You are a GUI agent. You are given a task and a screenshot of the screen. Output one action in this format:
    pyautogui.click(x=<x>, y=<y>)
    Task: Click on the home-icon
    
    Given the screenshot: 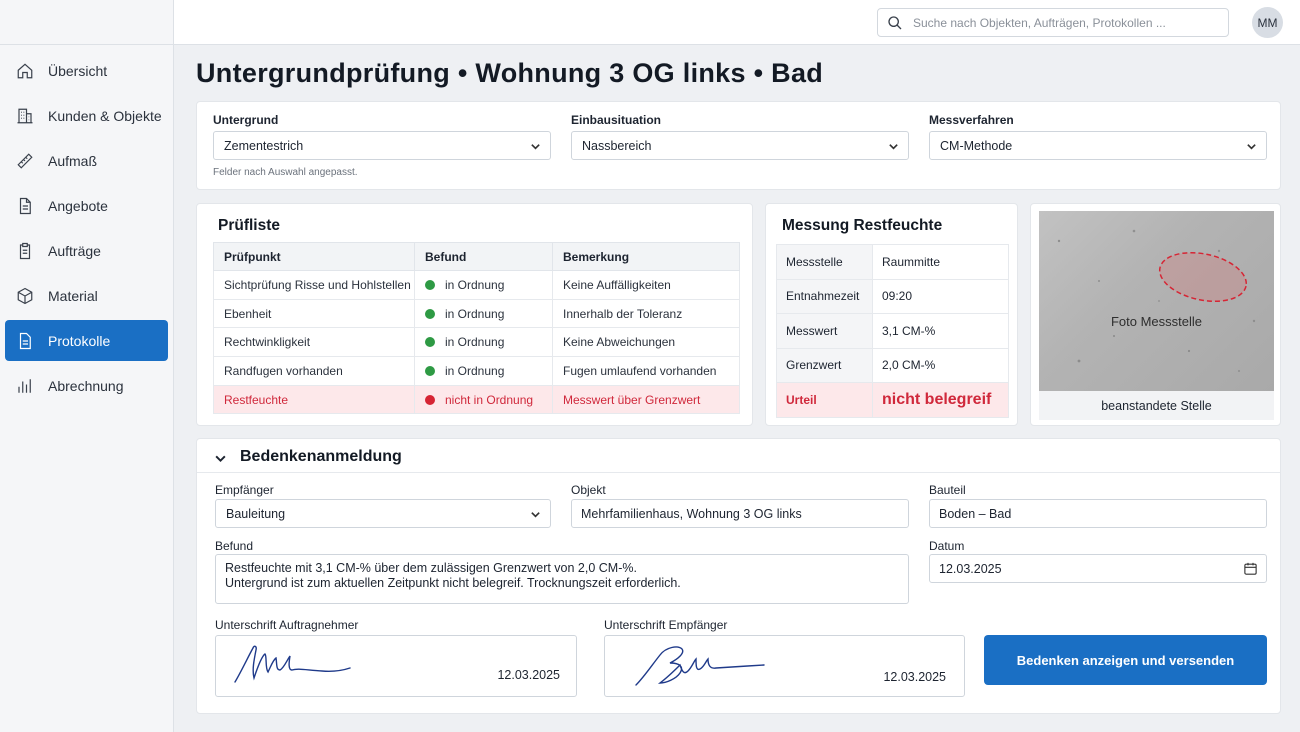 What is the action you would take?
    pyautogui.click(x=25, y=70)
    